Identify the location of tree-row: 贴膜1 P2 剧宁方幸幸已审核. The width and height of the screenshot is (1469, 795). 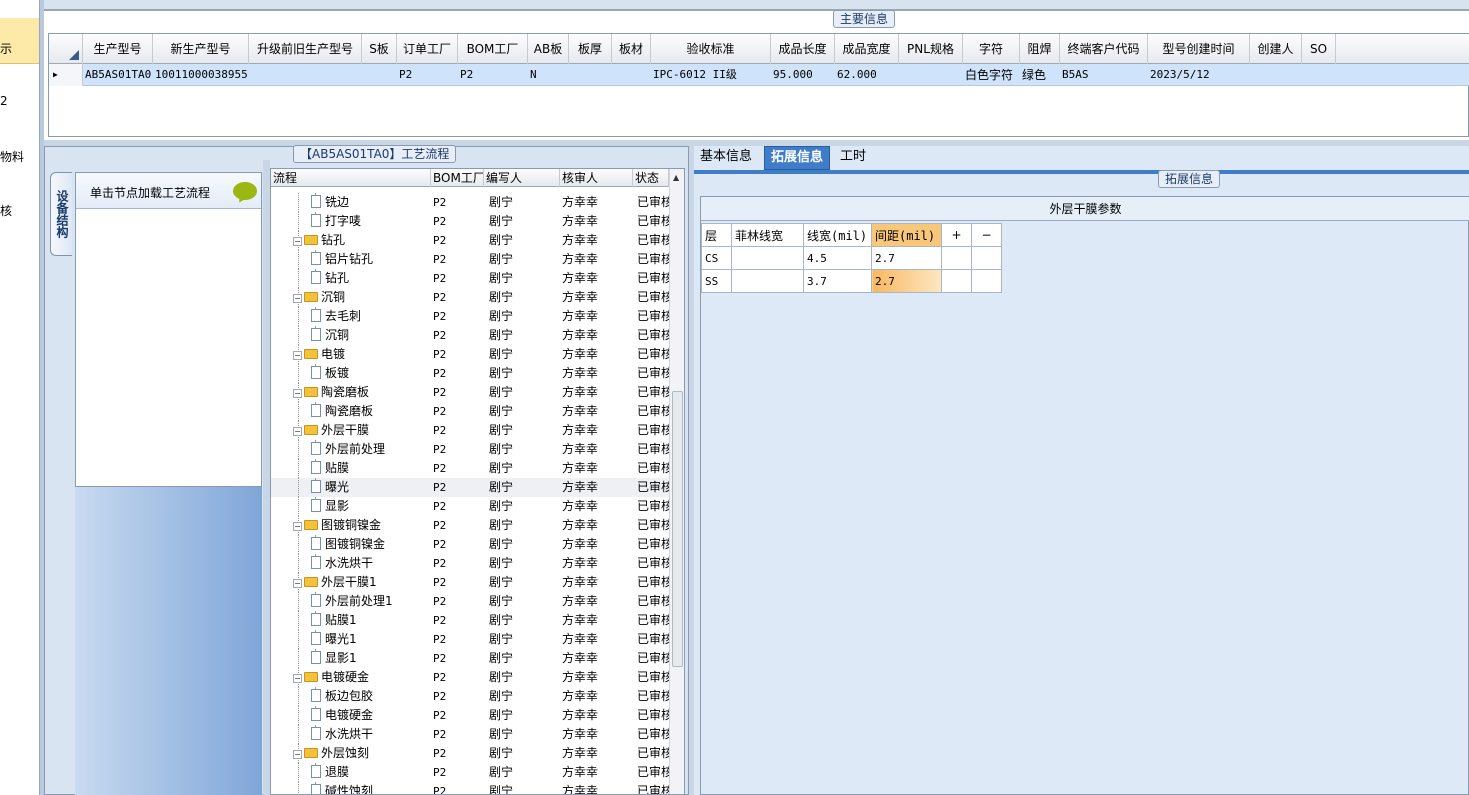
(470, 620).